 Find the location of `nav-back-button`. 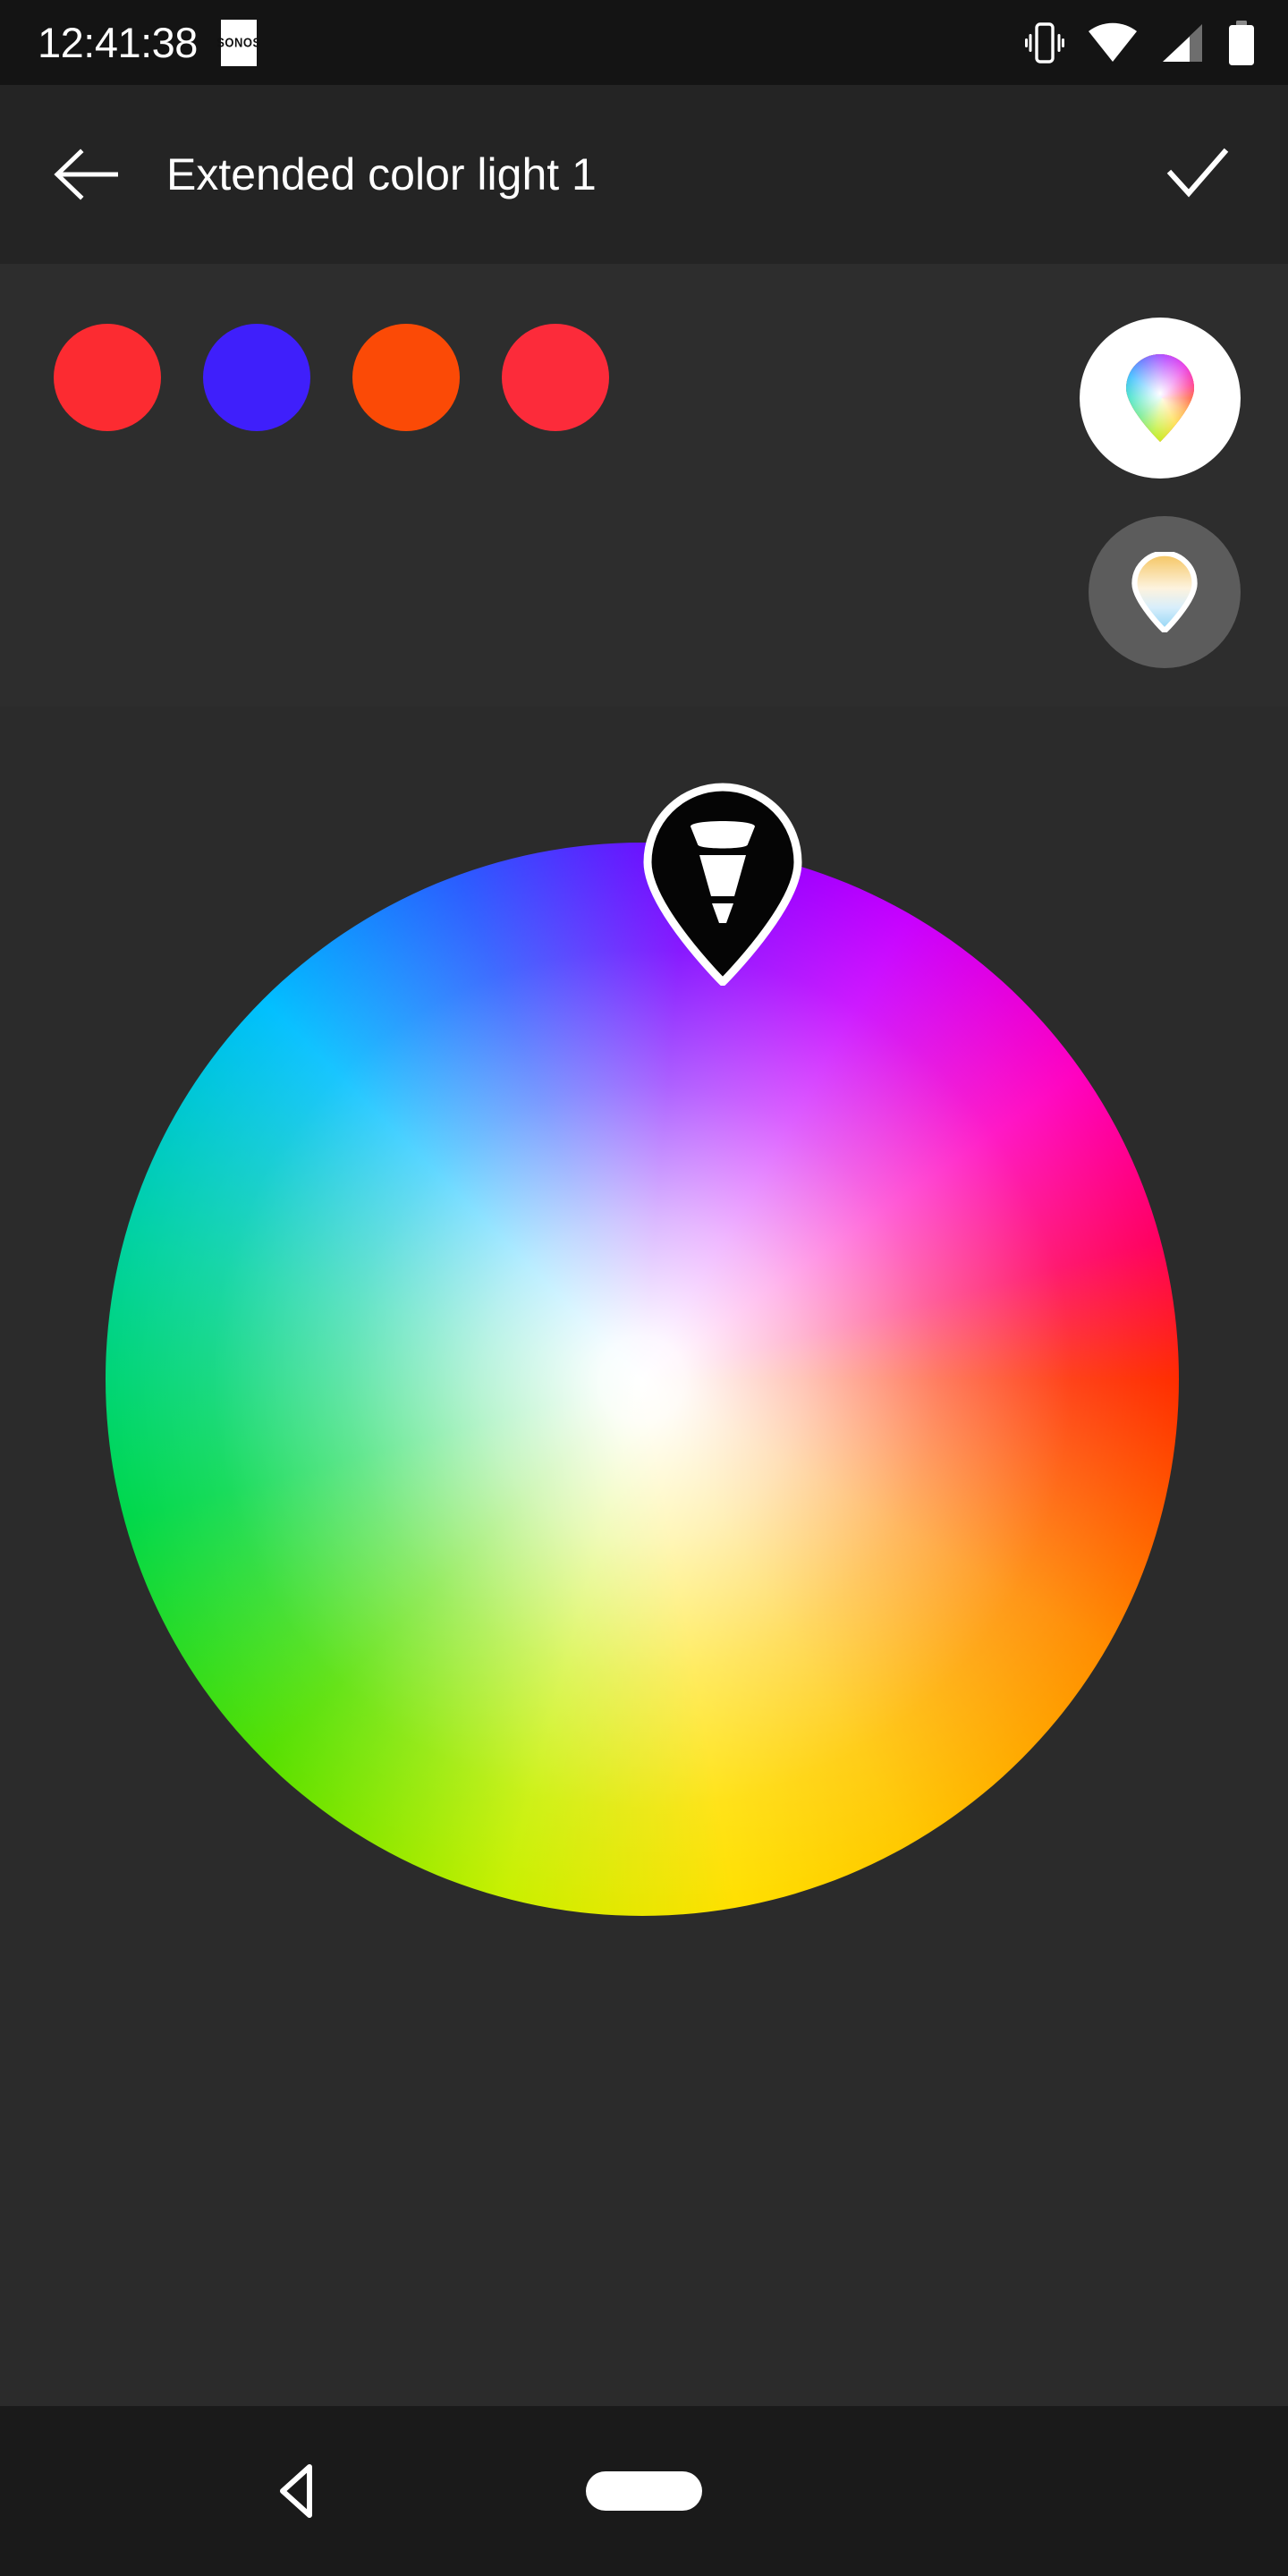

nav-back-button is located at coordinates (299, 2491).